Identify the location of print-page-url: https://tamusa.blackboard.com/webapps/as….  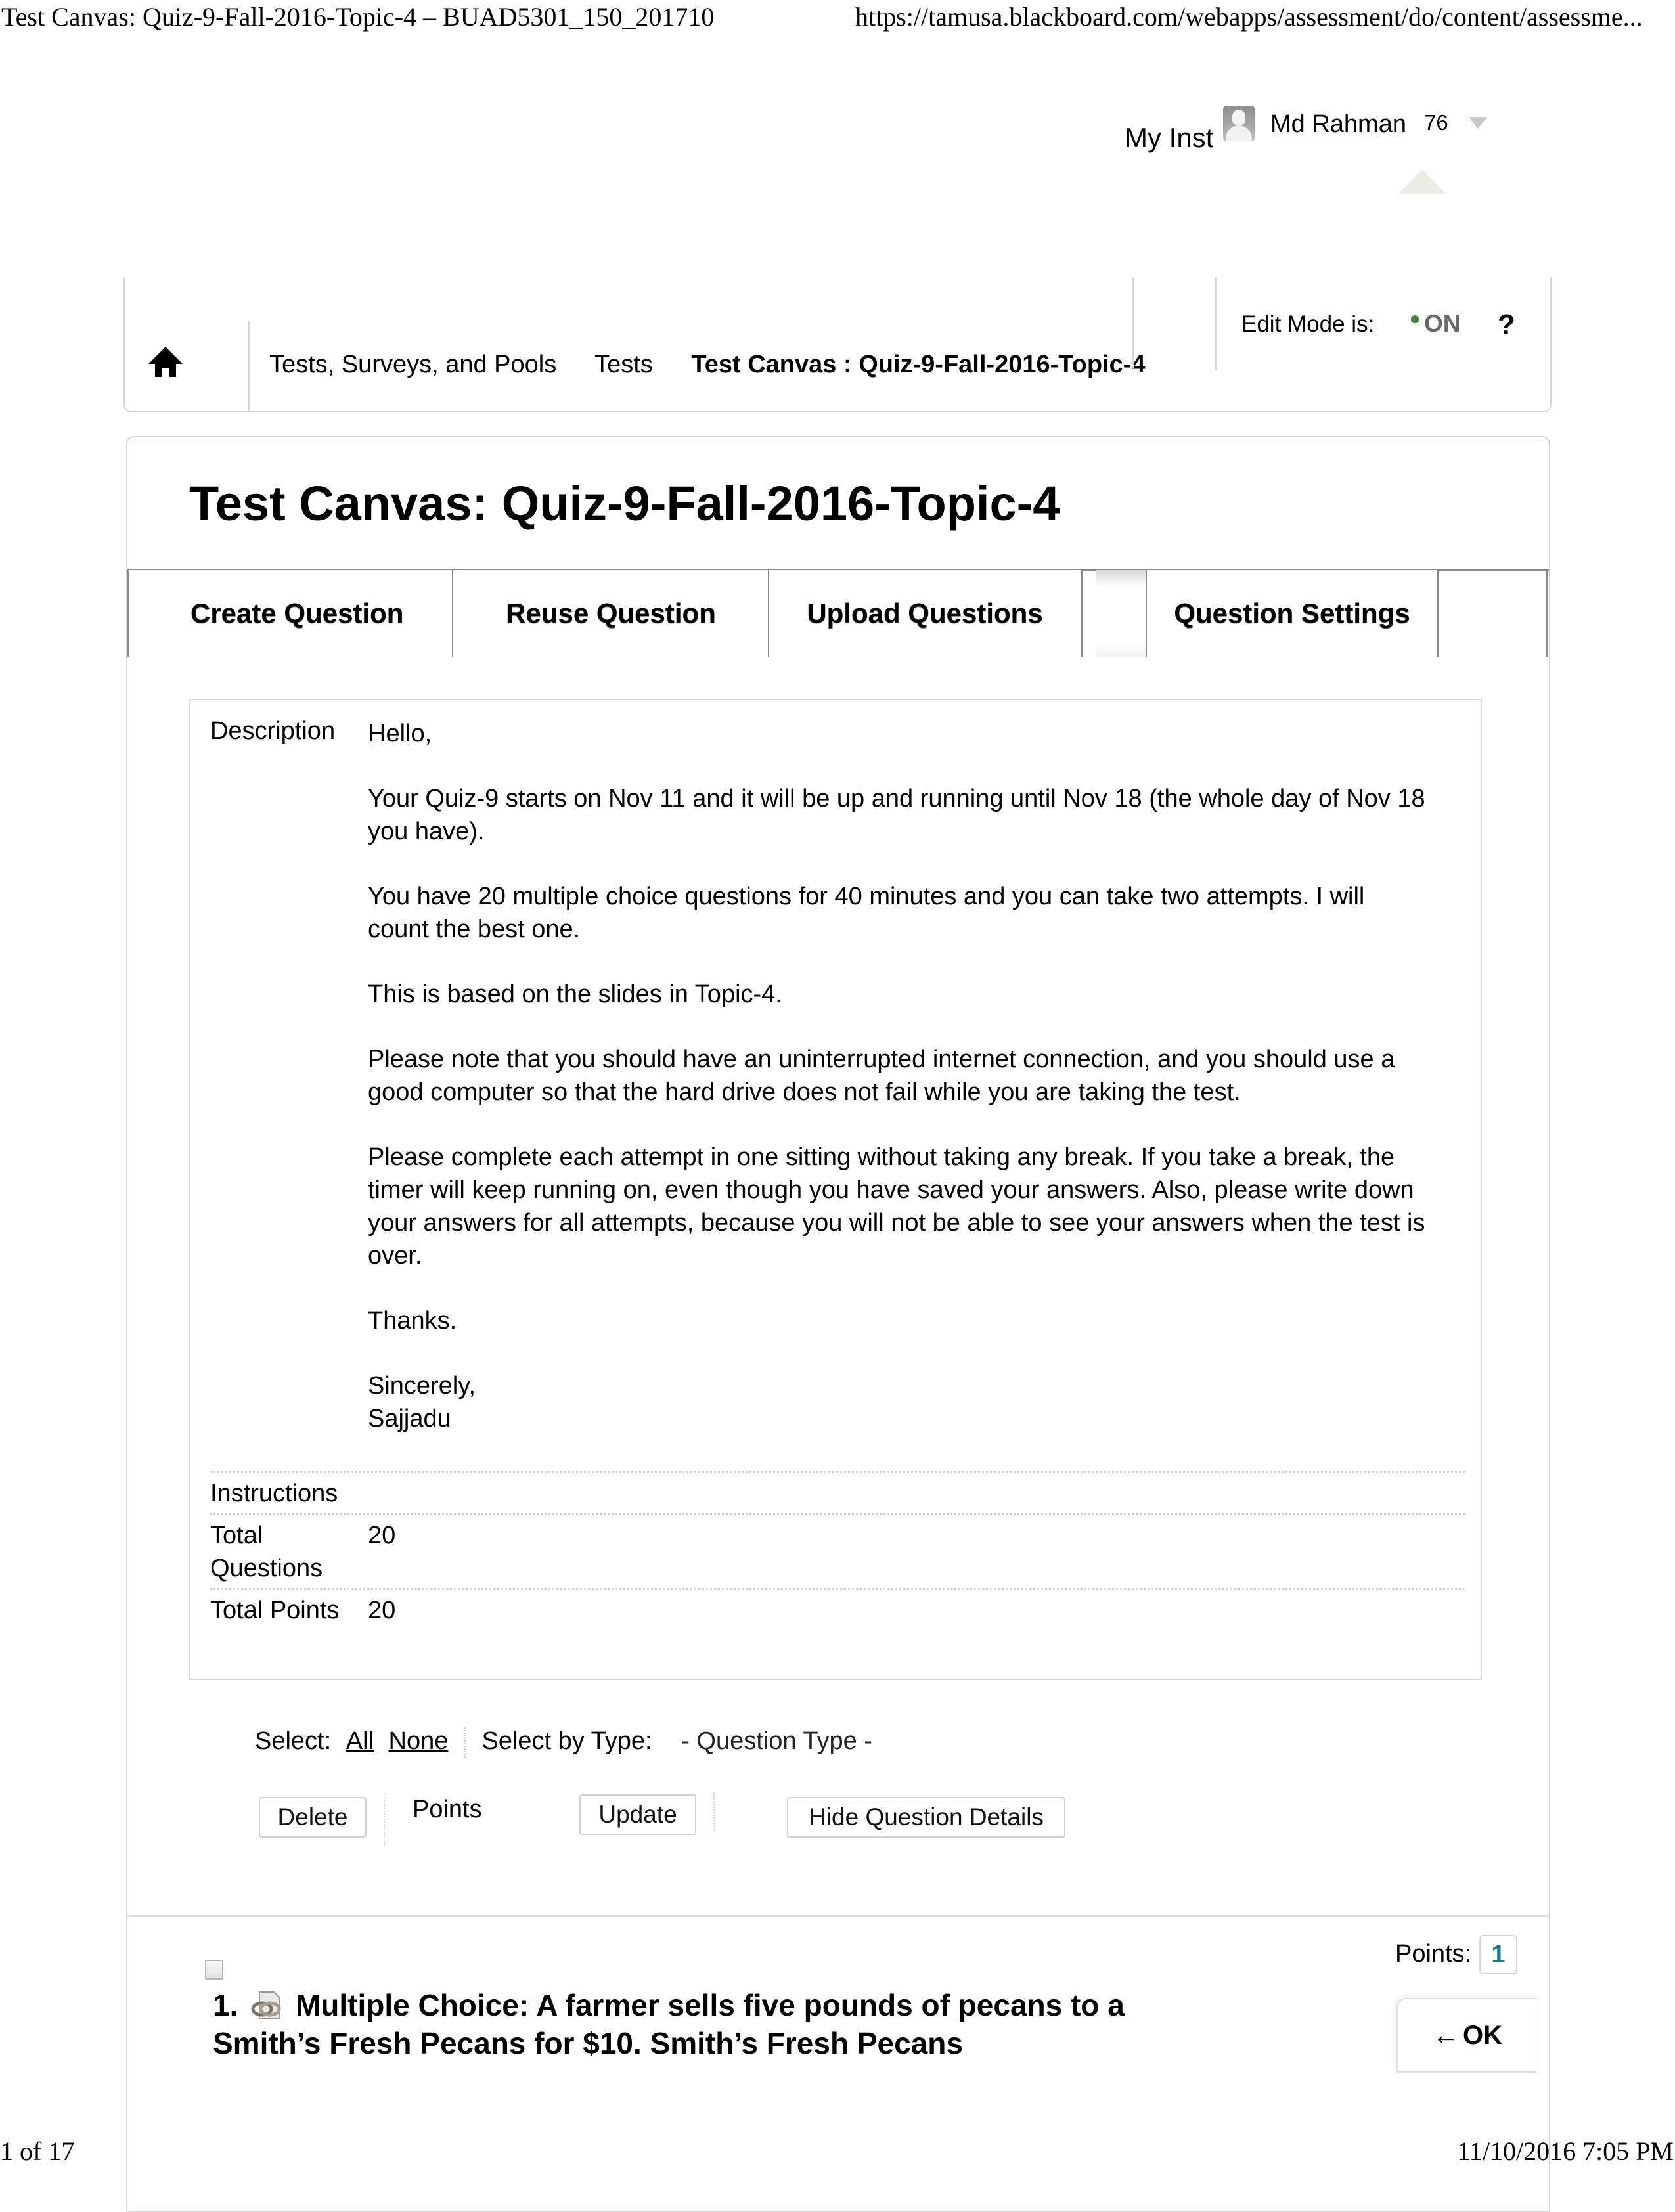
(1249, 17).